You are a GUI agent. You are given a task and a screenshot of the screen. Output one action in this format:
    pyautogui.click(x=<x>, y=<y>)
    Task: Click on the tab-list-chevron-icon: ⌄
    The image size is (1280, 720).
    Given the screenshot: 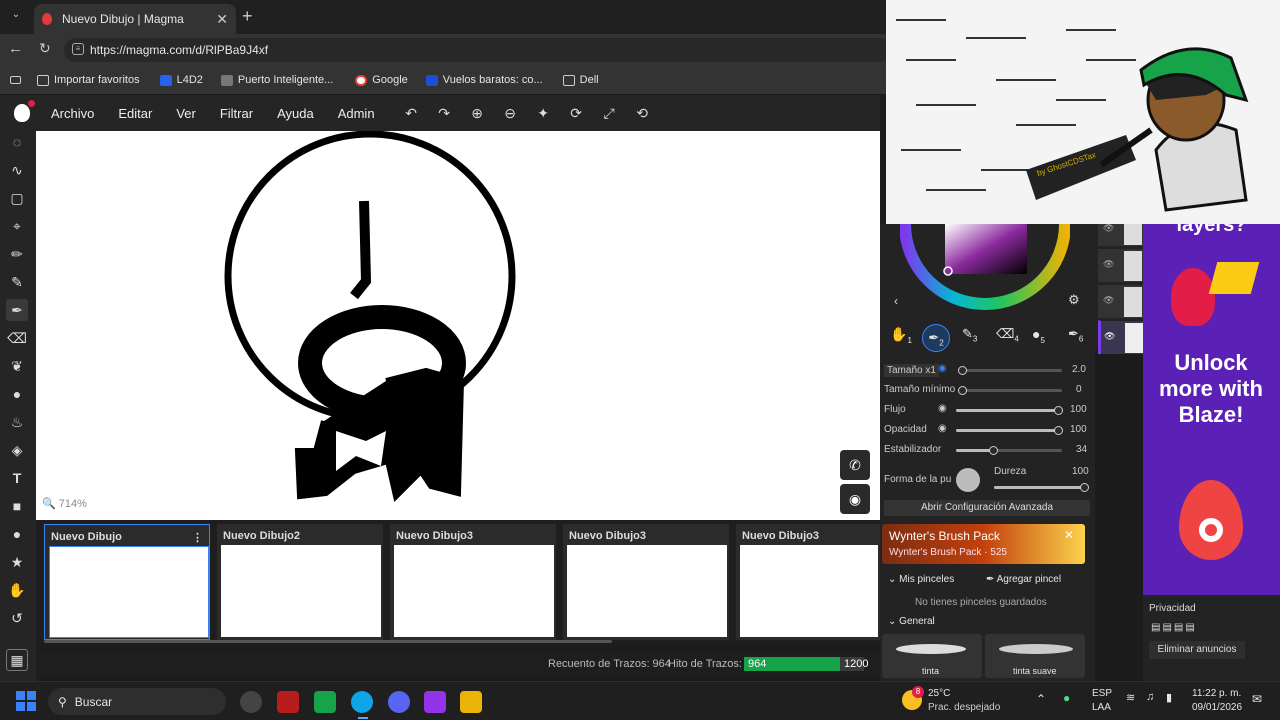 What is the action you would take?
    pyautogui.click(x=16, y=17)
    